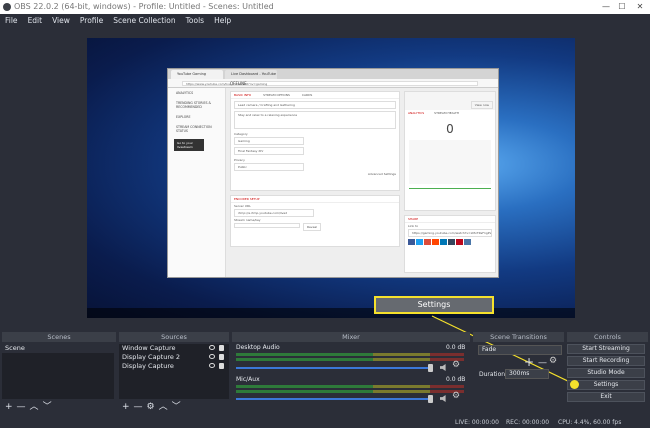 Image resolution: width=650 pixels, height=428 pixels. Describe the element at coordinates (274, 213) in the screenshot. I see `server-url-field: rtmp://a.rtmp.youtube.com/live2` at that location.